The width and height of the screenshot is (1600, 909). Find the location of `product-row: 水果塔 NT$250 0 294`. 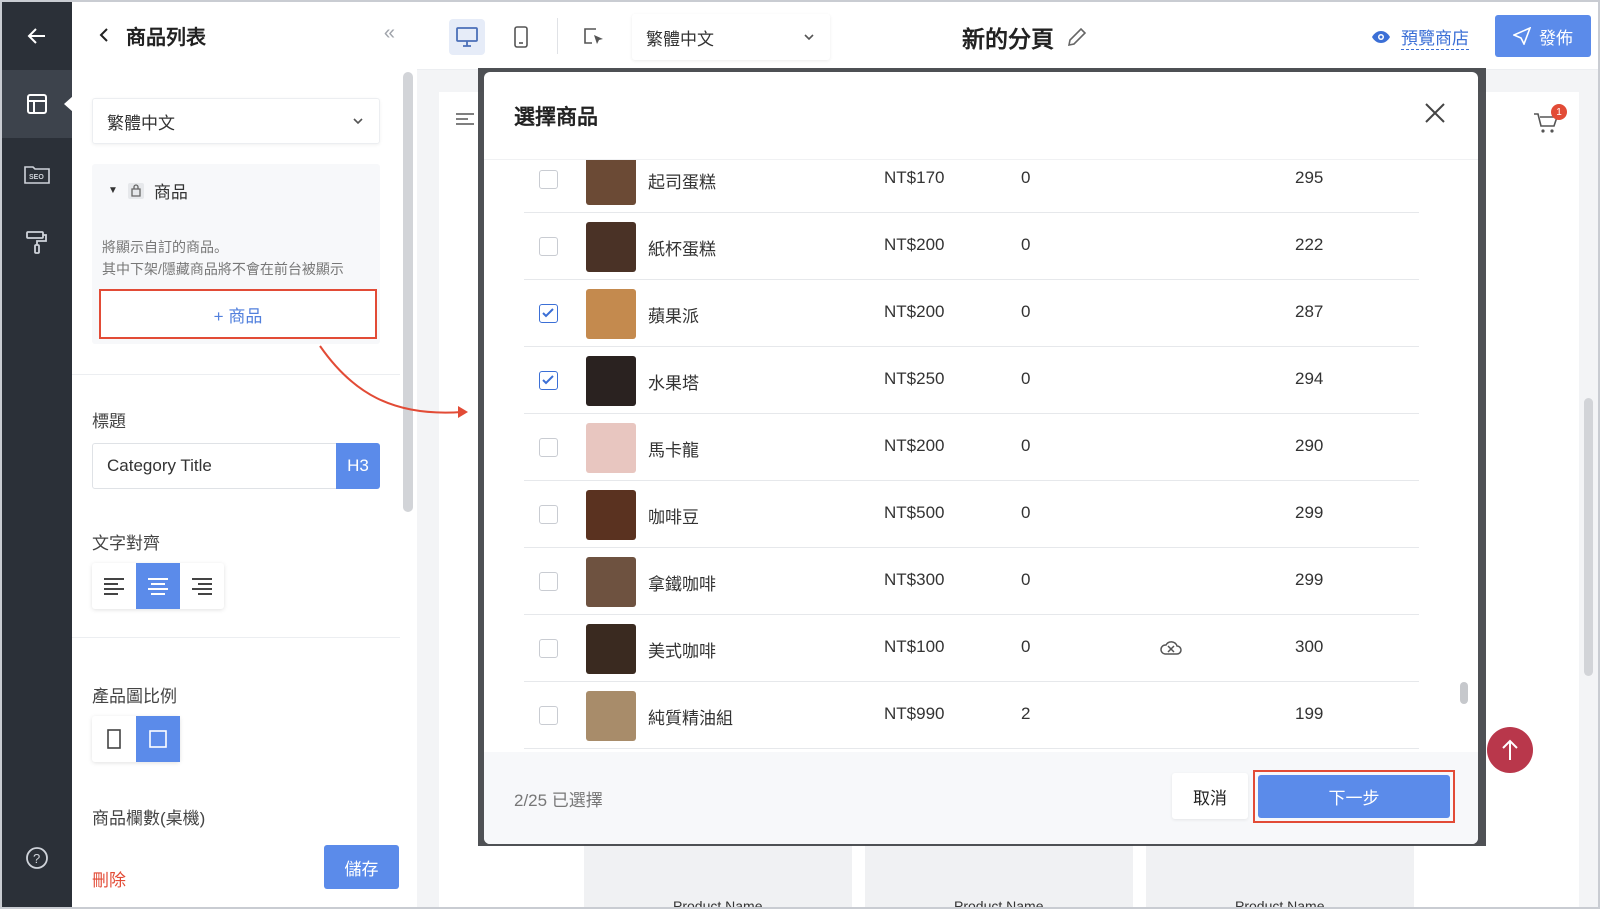

product-row: 水果塔 NT$250 0 294 is located at coordinates (971, 380).